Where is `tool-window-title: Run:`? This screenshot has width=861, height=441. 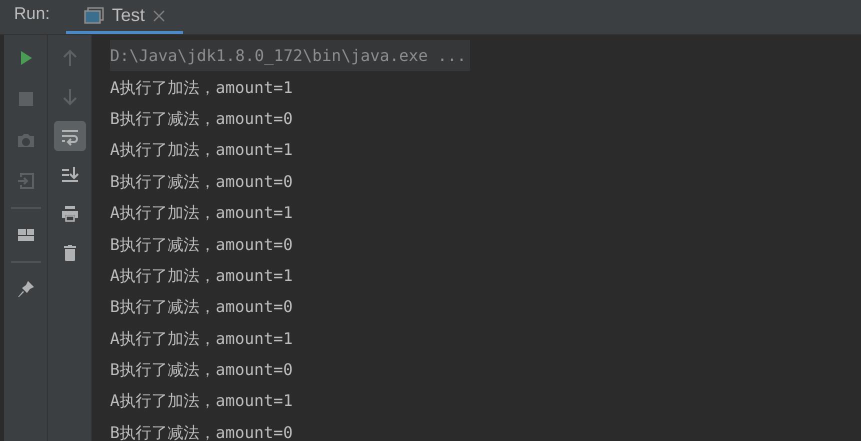
tool-window-title: Run: is located at coordinates (32, 13).